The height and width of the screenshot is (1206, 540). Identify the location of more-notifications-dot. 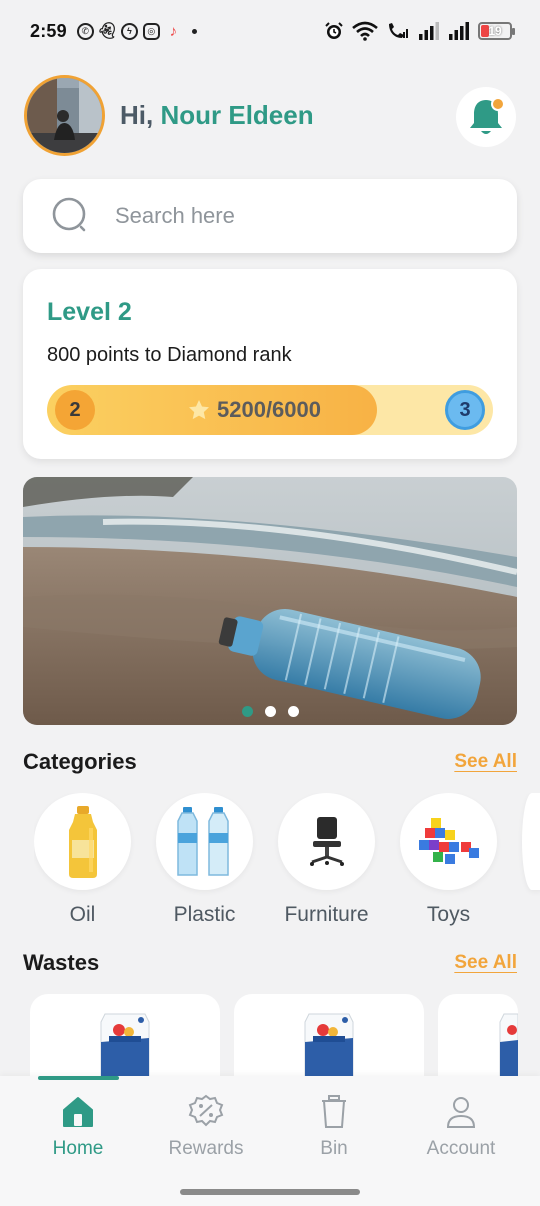
(194, 31).